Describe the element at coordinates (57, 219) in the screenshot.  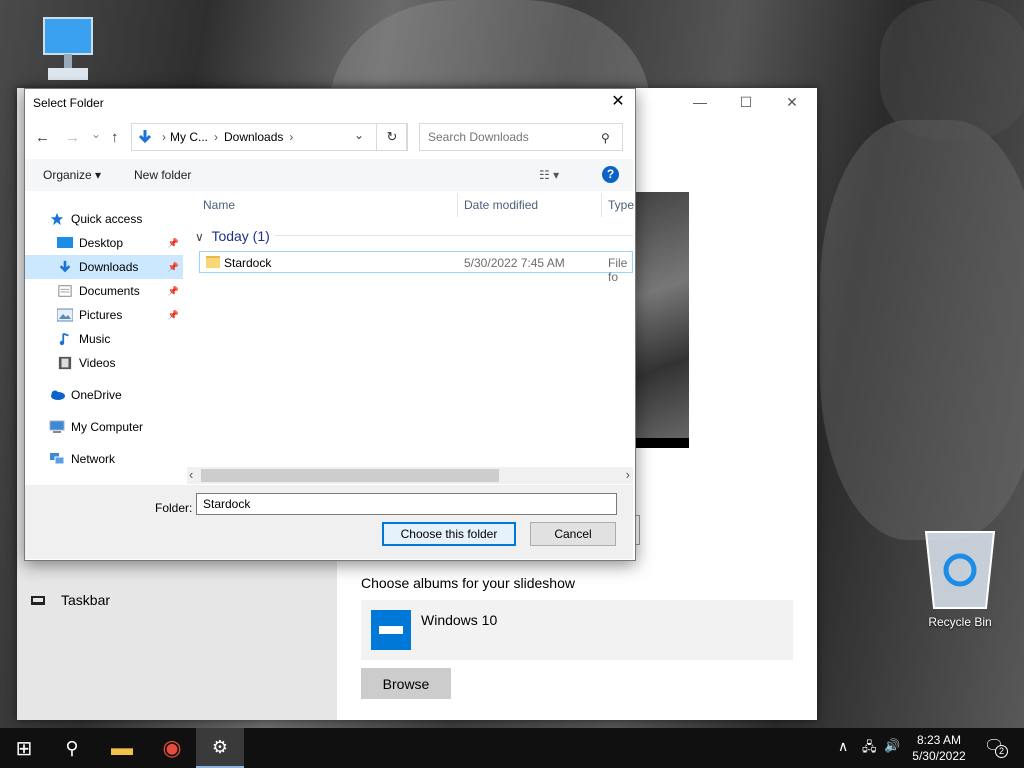
I see `star-icon` at that location.